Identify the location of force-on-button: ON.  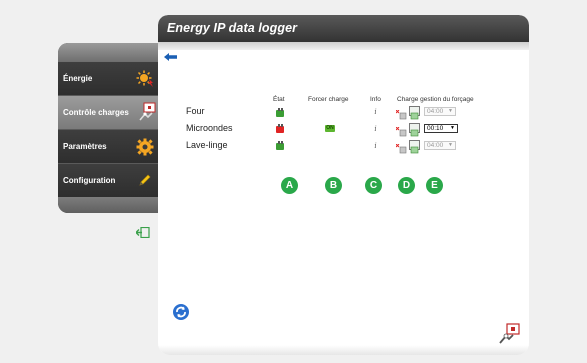
(330, 128).